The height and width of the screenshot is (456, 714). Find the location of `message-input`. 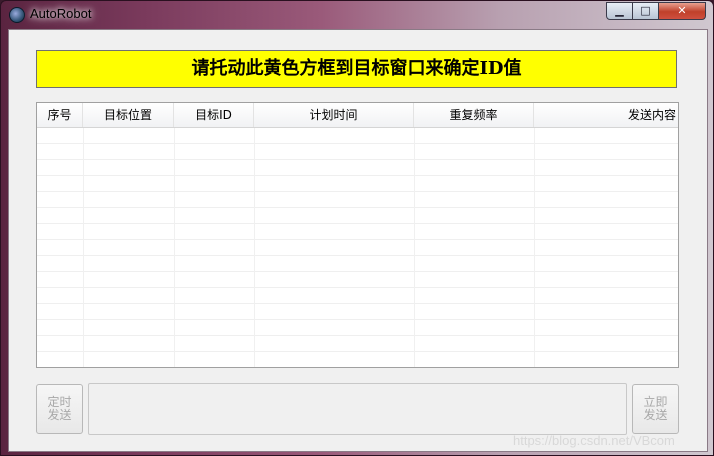

message-input is located at coordinates (357, 409).